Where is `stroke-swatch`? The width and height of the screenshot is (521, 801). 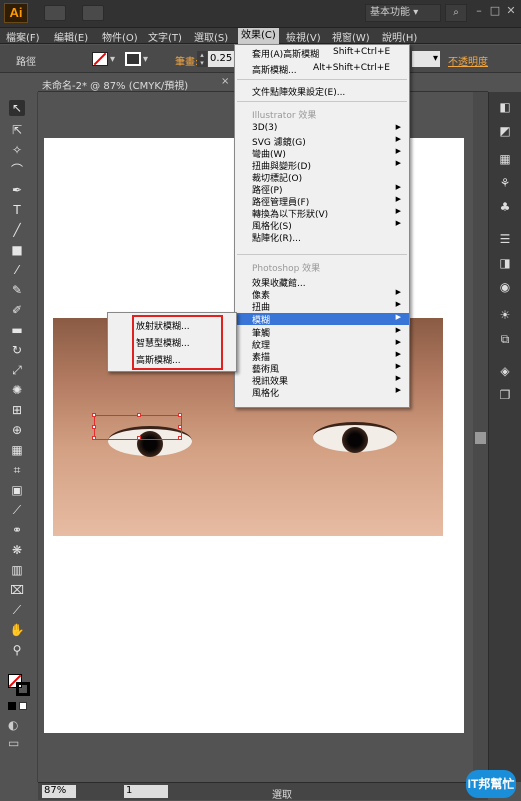 stroke-swatch is located at coordinates (133, 59).